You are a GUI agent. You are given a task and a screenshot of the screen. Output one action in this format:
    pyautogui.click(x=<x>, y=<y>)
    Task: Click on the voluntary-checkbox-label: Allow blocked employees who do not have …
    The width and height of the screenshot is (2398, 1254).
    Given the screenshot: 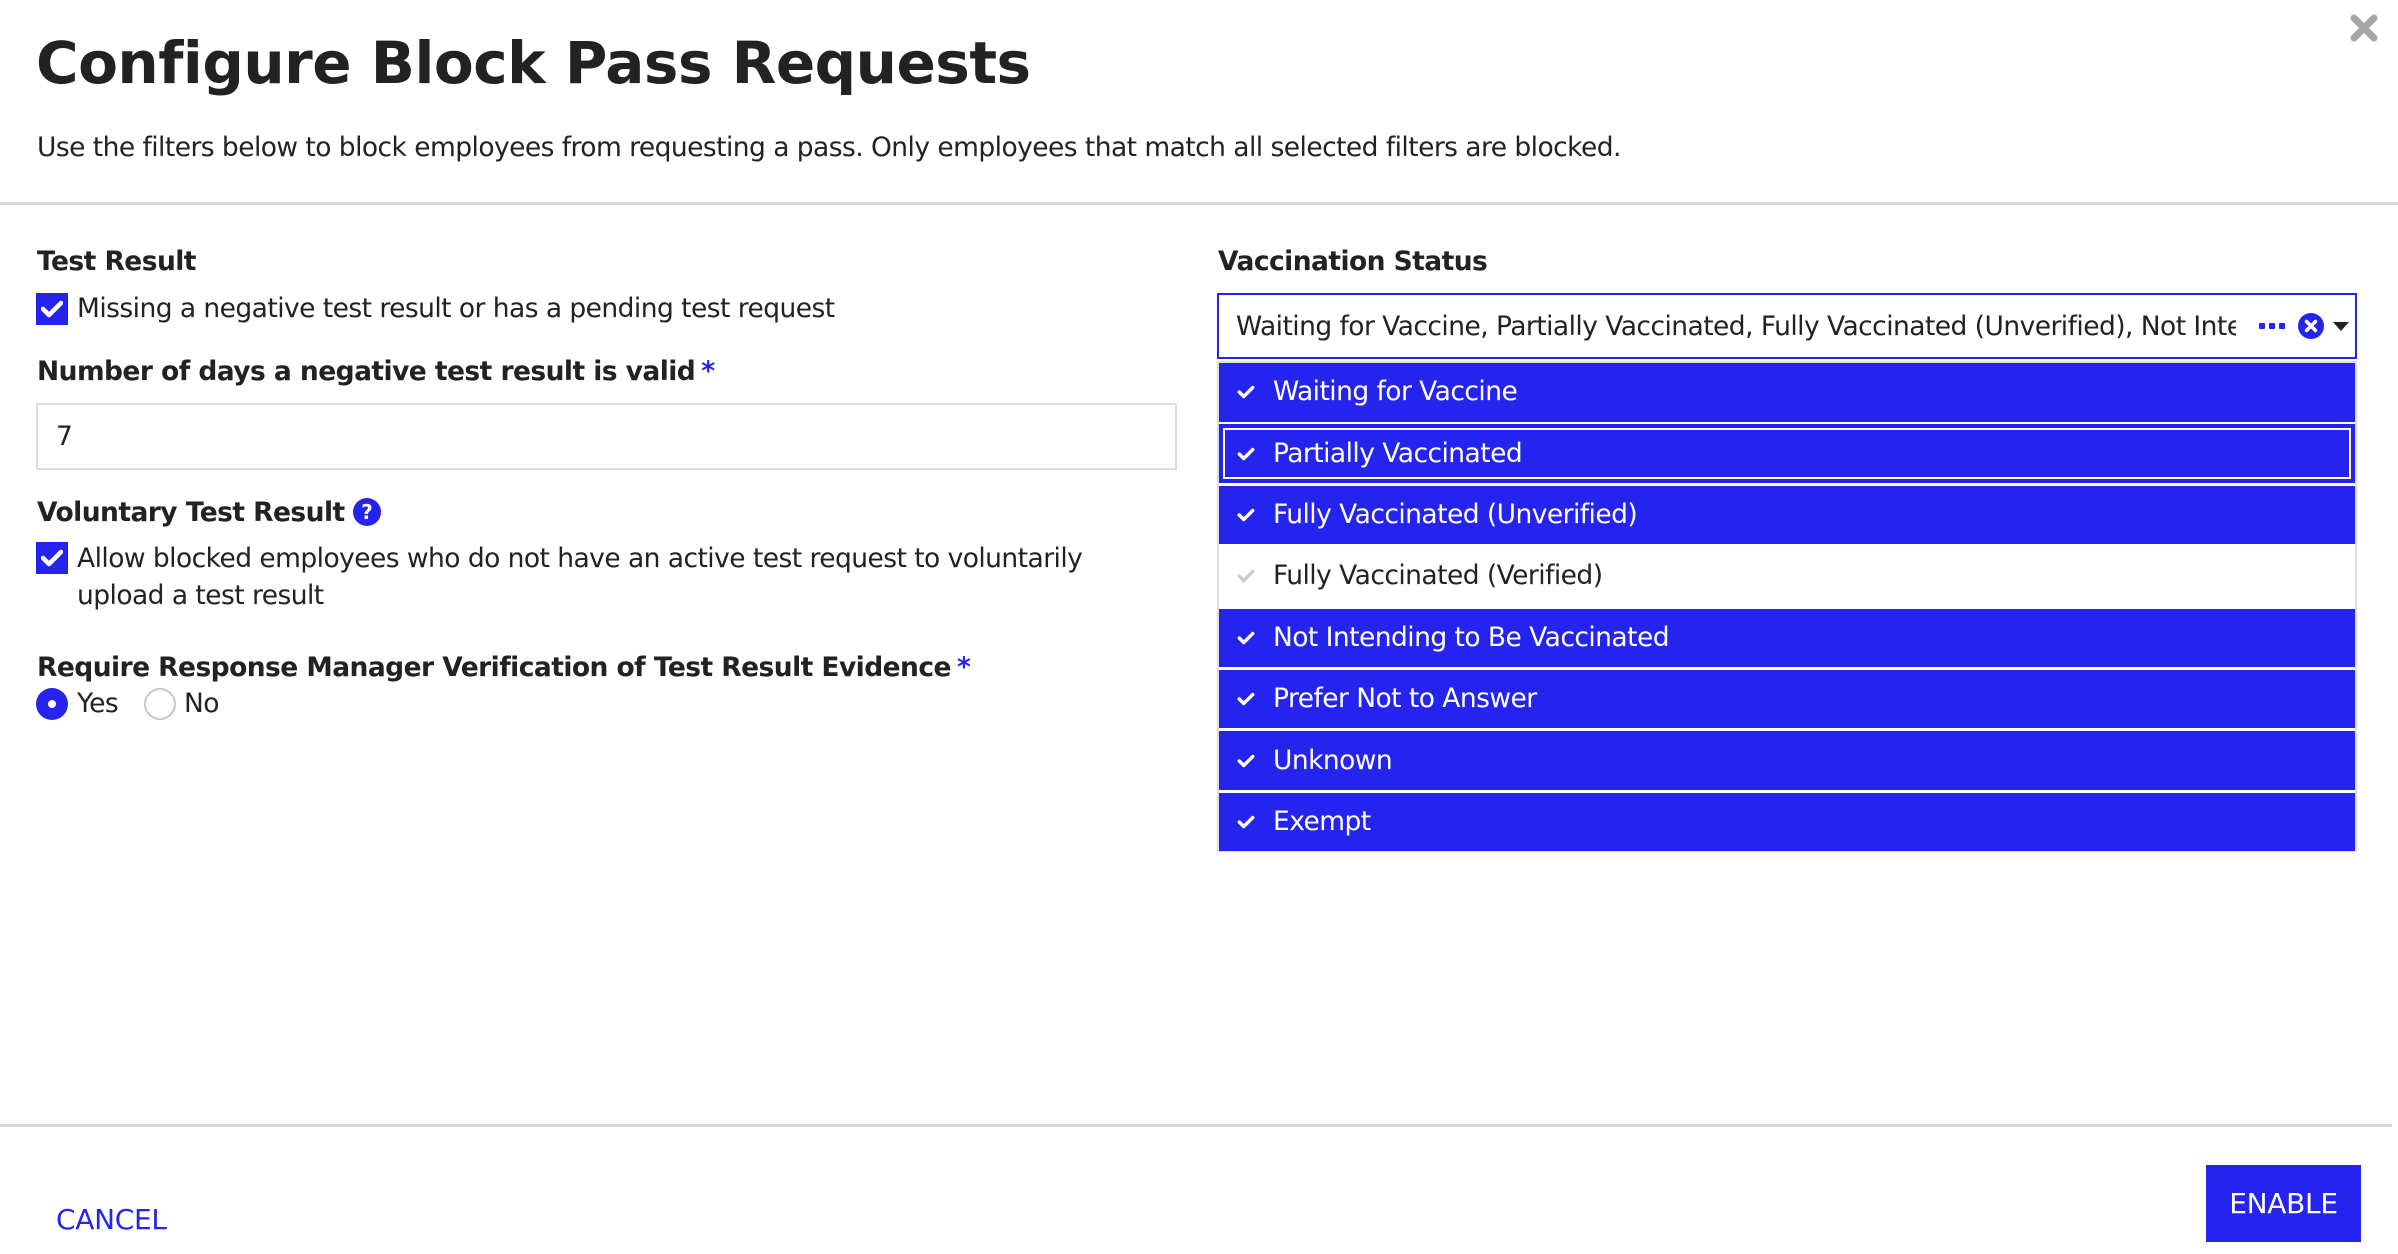 What is the action you would take?
    pyautogui.click(x=607, y=577)
    